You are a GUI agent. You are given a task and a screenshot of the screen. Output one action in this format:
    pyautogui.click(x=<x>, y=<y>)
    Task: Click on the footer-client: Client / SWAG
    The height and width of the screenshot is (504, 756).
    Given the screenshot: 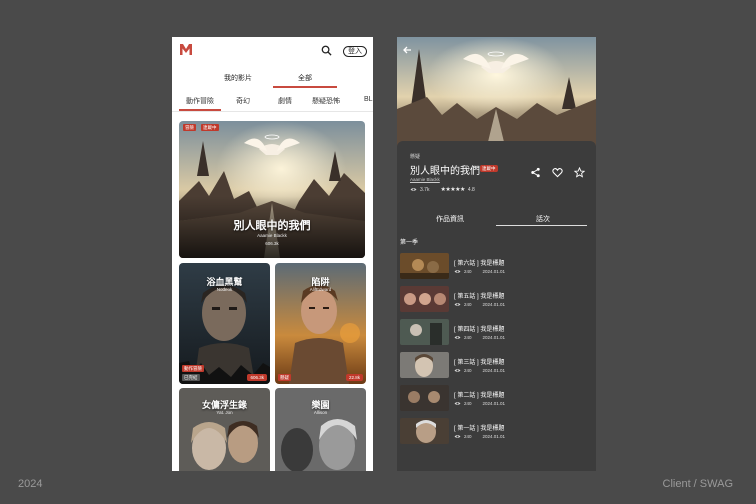 What is the action you would take?
    pyautogui.click(x=698, y=484)
    